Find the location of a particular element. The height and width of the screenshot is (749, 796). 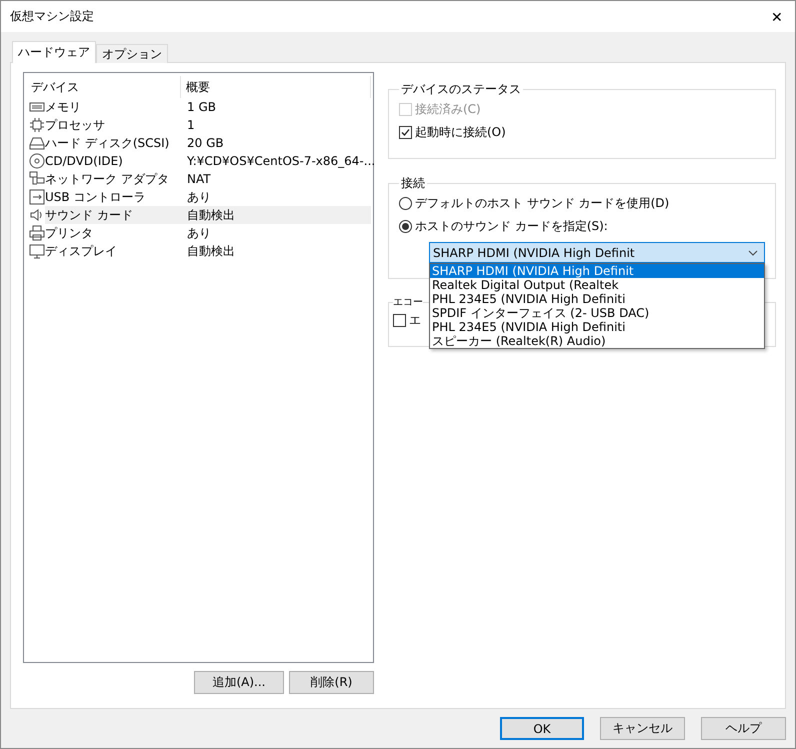

group-title: エコー is located at coordinates (408, 302).